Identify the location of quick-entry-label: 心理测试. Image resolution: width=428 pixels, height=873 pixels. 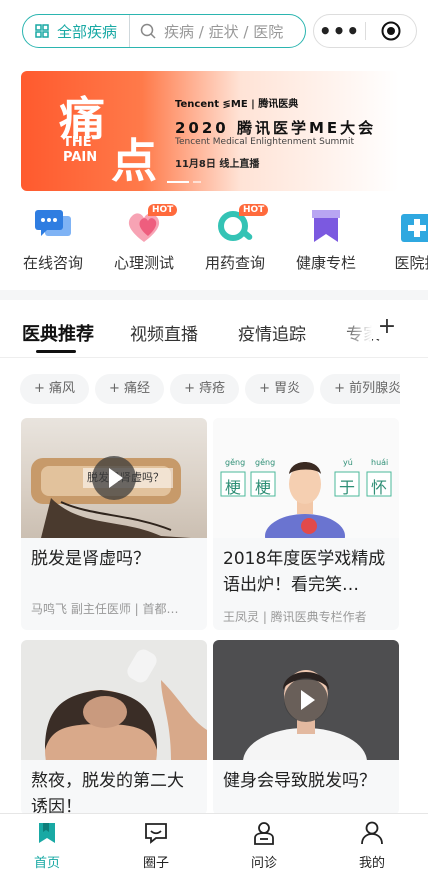
(143, 263).